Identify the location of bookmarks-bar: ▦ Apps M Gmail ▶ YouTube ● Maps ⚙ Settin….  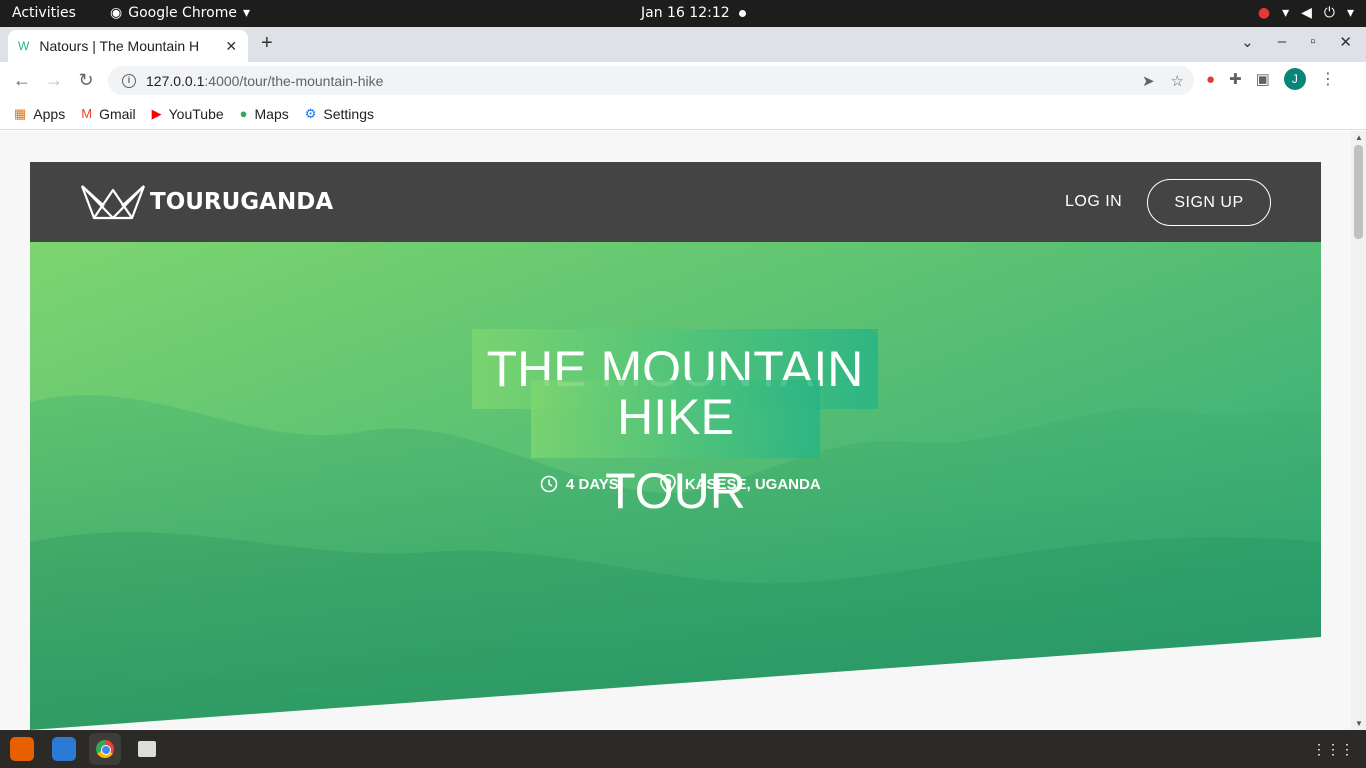
(683, 114).